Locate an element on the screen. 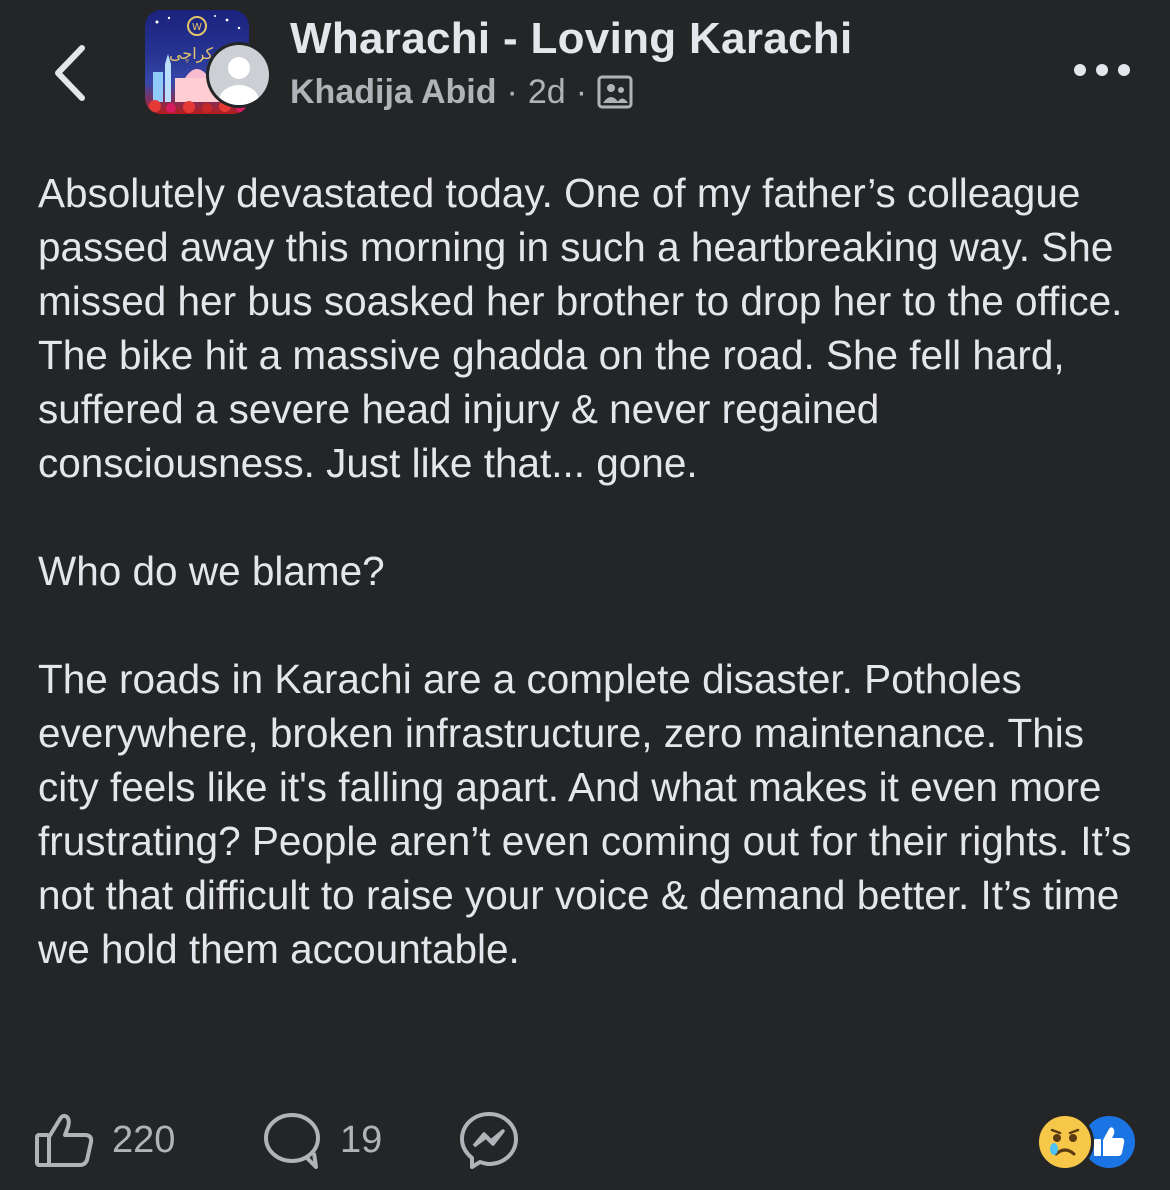  sad-reaction-icon is located at coordinates (1065, 1142).